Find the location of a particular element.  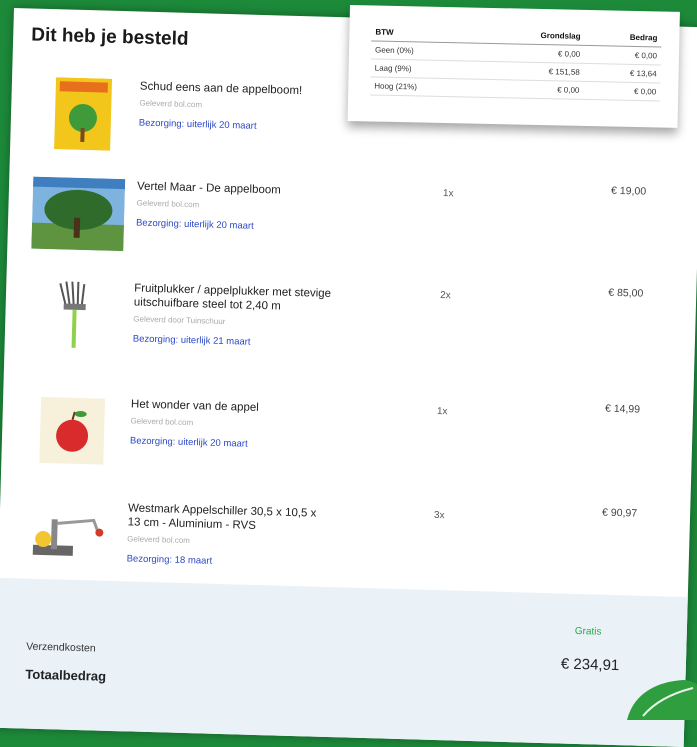

btw-header: Grondslag is located at coordinates (532, 35).